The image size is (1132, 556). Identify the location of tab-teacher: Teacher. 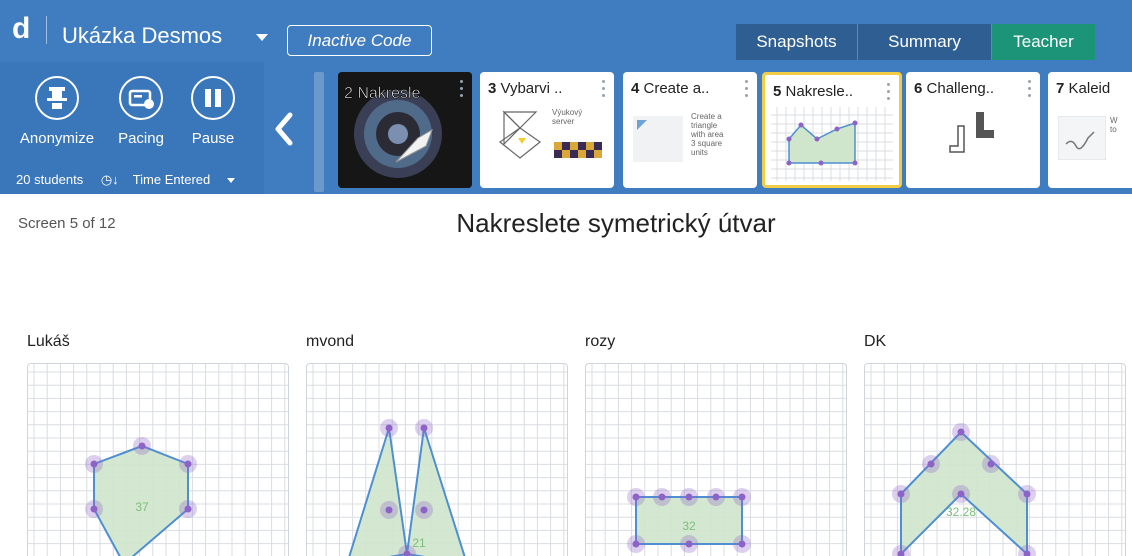
(1043, 42).